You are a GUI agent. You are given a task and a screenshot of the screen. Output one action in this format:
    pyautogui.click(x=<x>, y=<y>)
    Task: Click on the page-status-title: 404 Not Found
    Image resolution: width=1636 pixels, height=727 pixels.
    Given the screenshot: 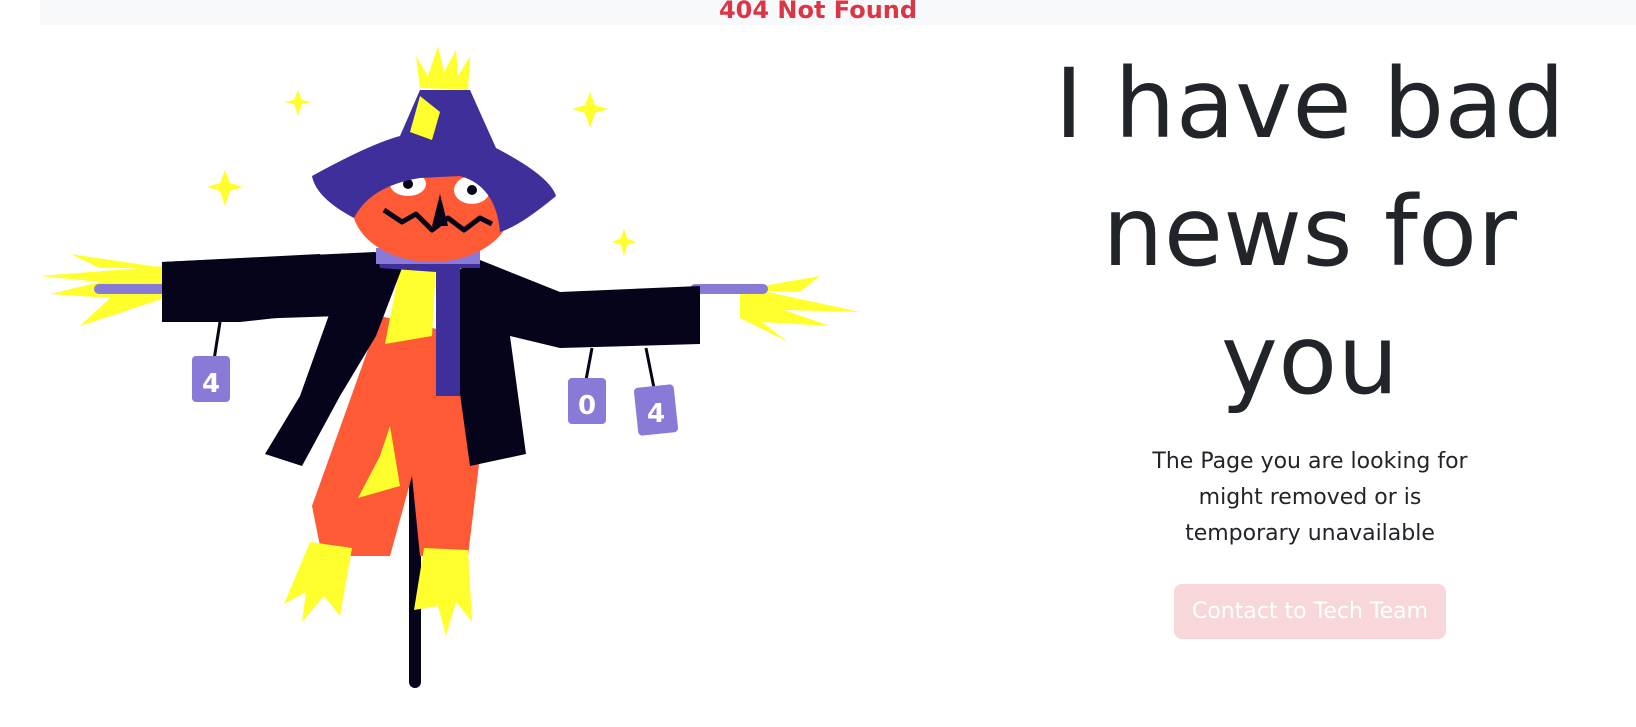 What is the action you would take?
    pyautogui.click(x=818, y=12)
    